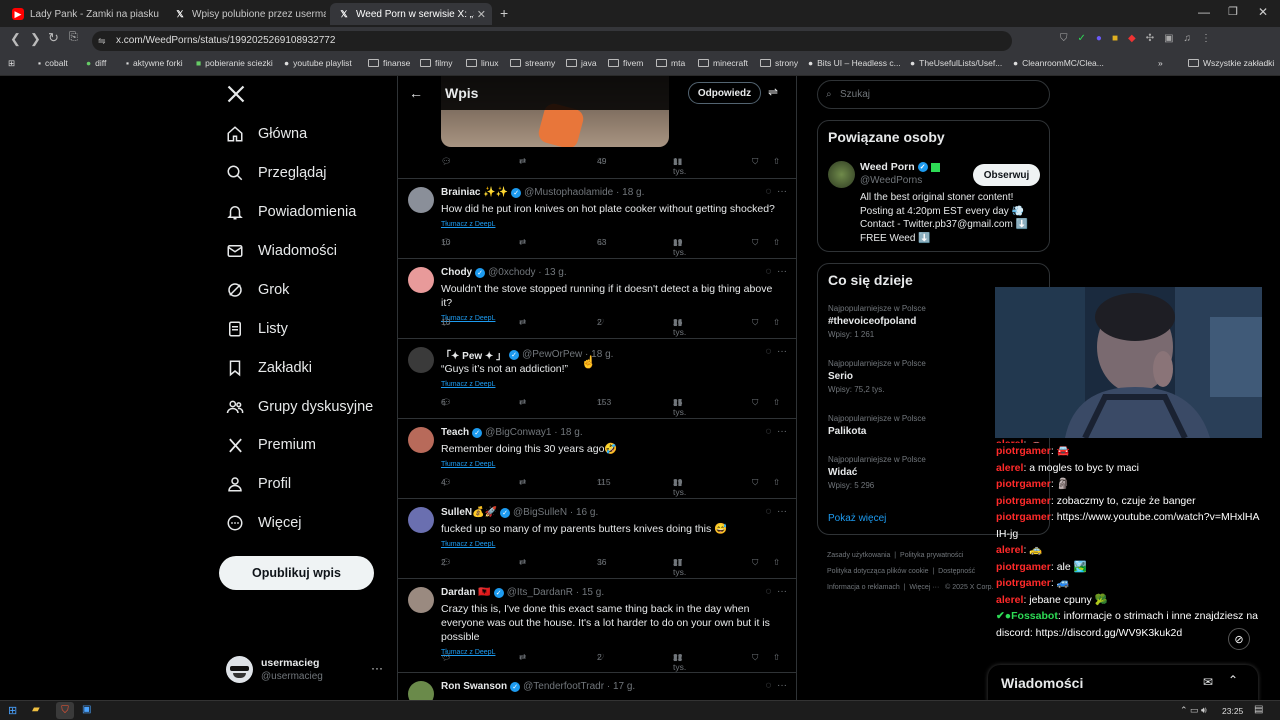 The width and height of the screenshot is (1280, 720). I want to click on extension-icon: ●, so click(1099, 38).